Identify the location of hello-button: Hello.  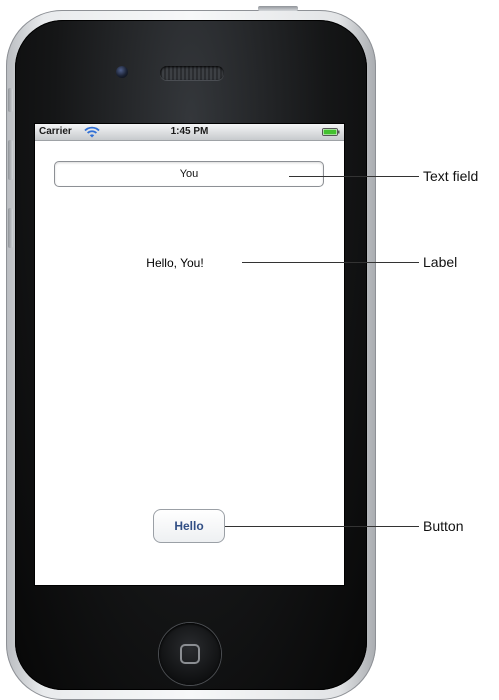
(189, 526).